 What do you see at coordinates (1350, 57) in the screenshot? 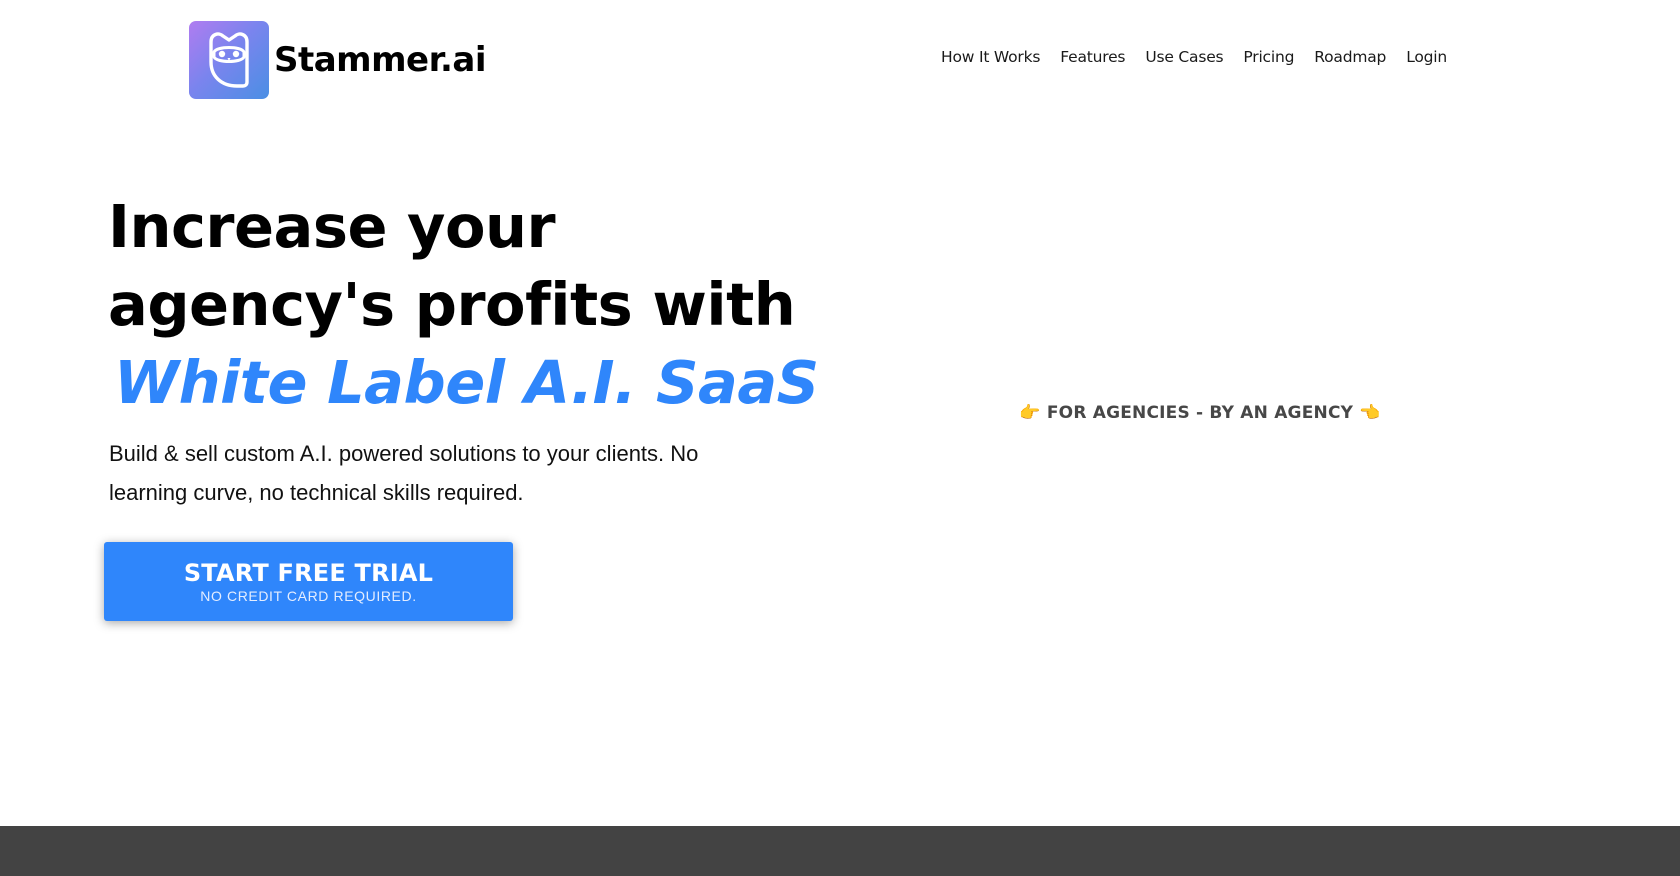
I see `nav-roadmap: Roadmap` at bounding box center [1350, 57].